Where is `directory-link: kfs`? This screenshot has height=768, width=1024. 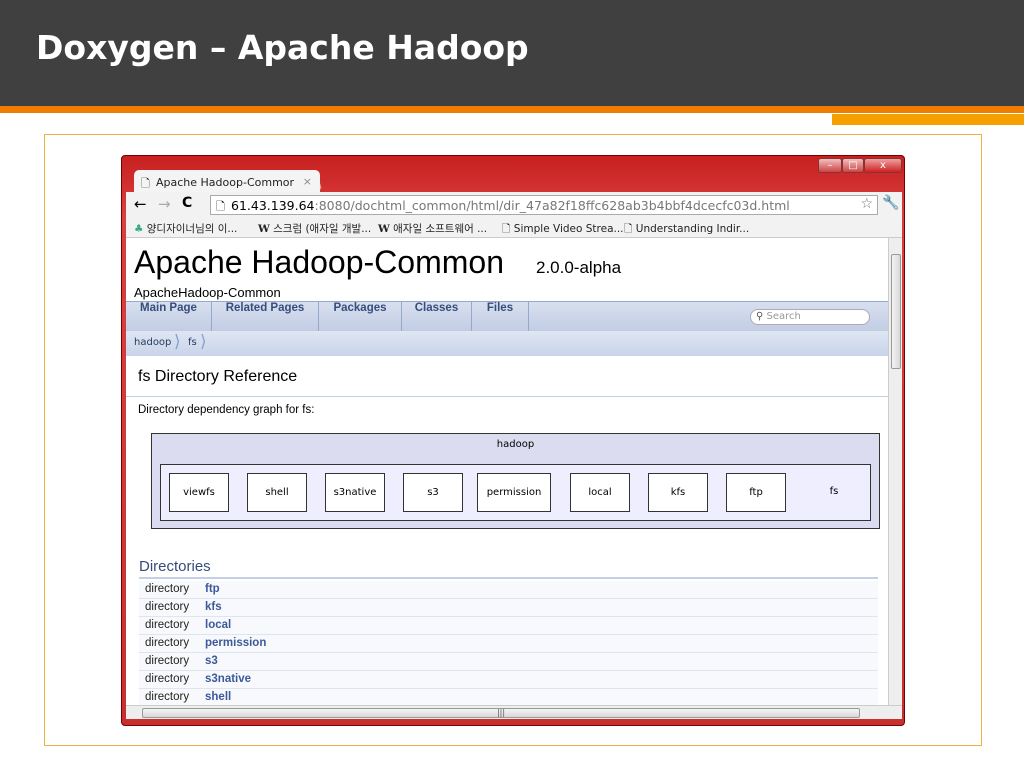 directory-link: kfs is located at coordinates (213, 607).